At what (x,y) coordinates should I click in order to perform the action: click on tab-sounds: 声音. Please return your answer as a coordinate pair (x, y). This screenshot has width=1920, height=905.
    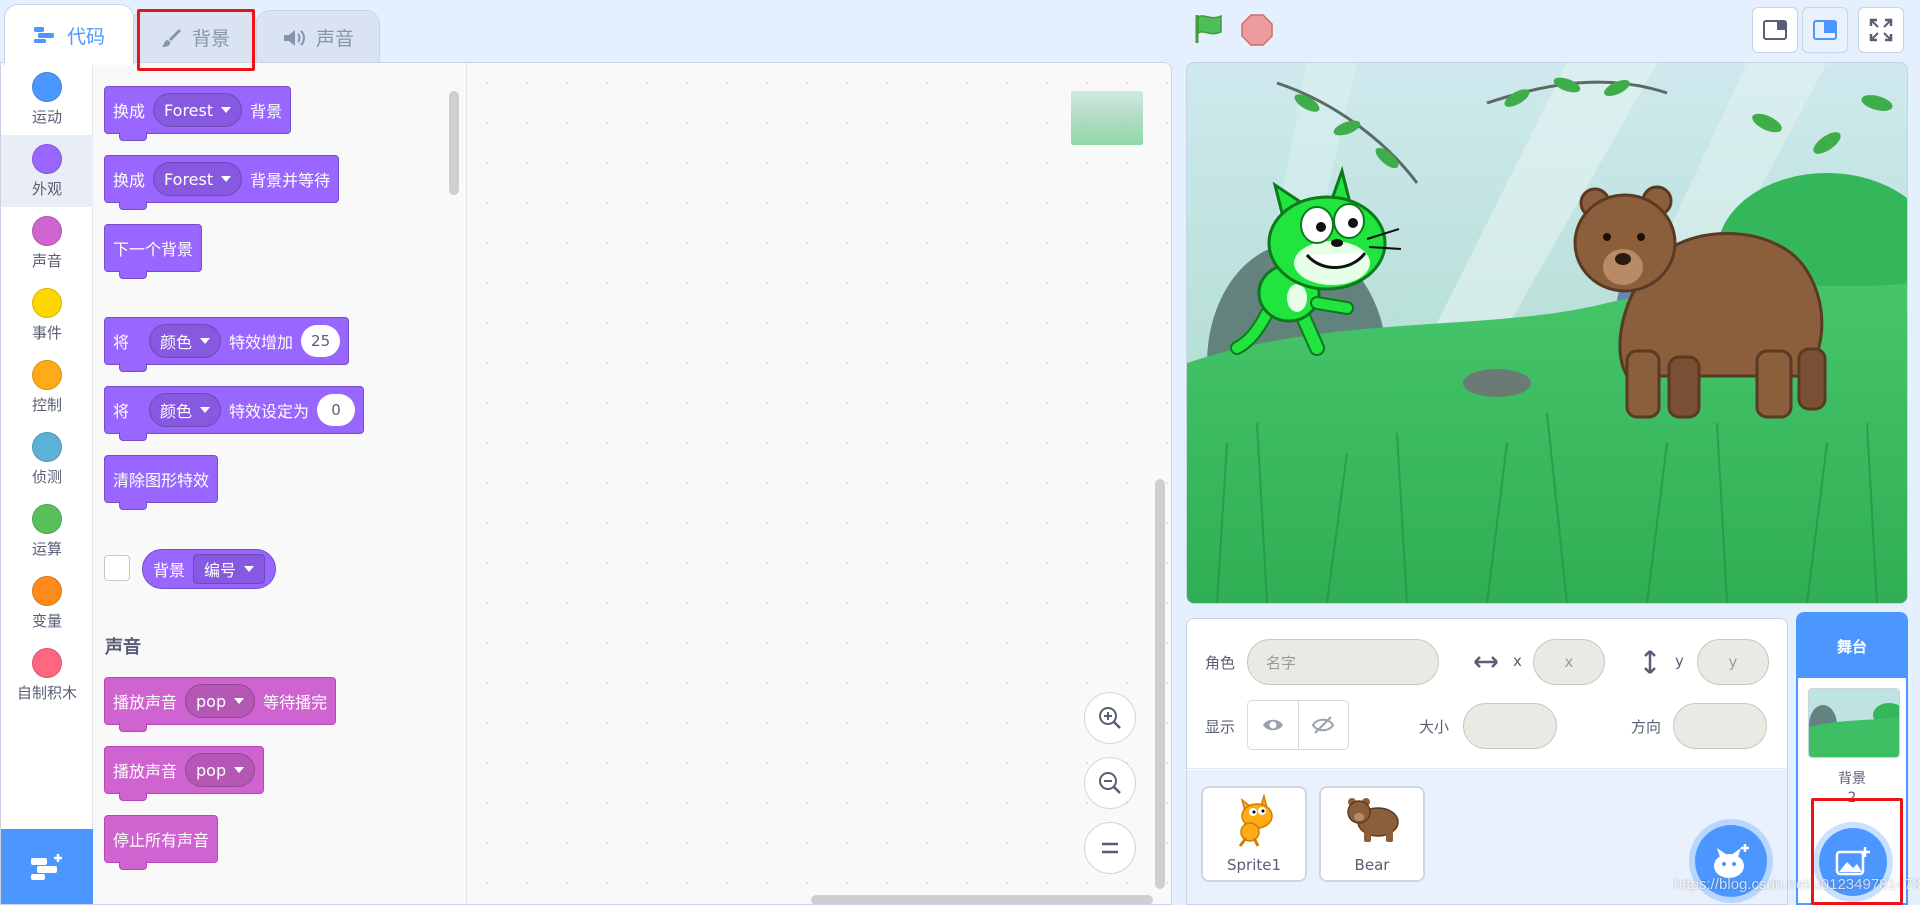
    Looking at the image, I should click on (318, 37).